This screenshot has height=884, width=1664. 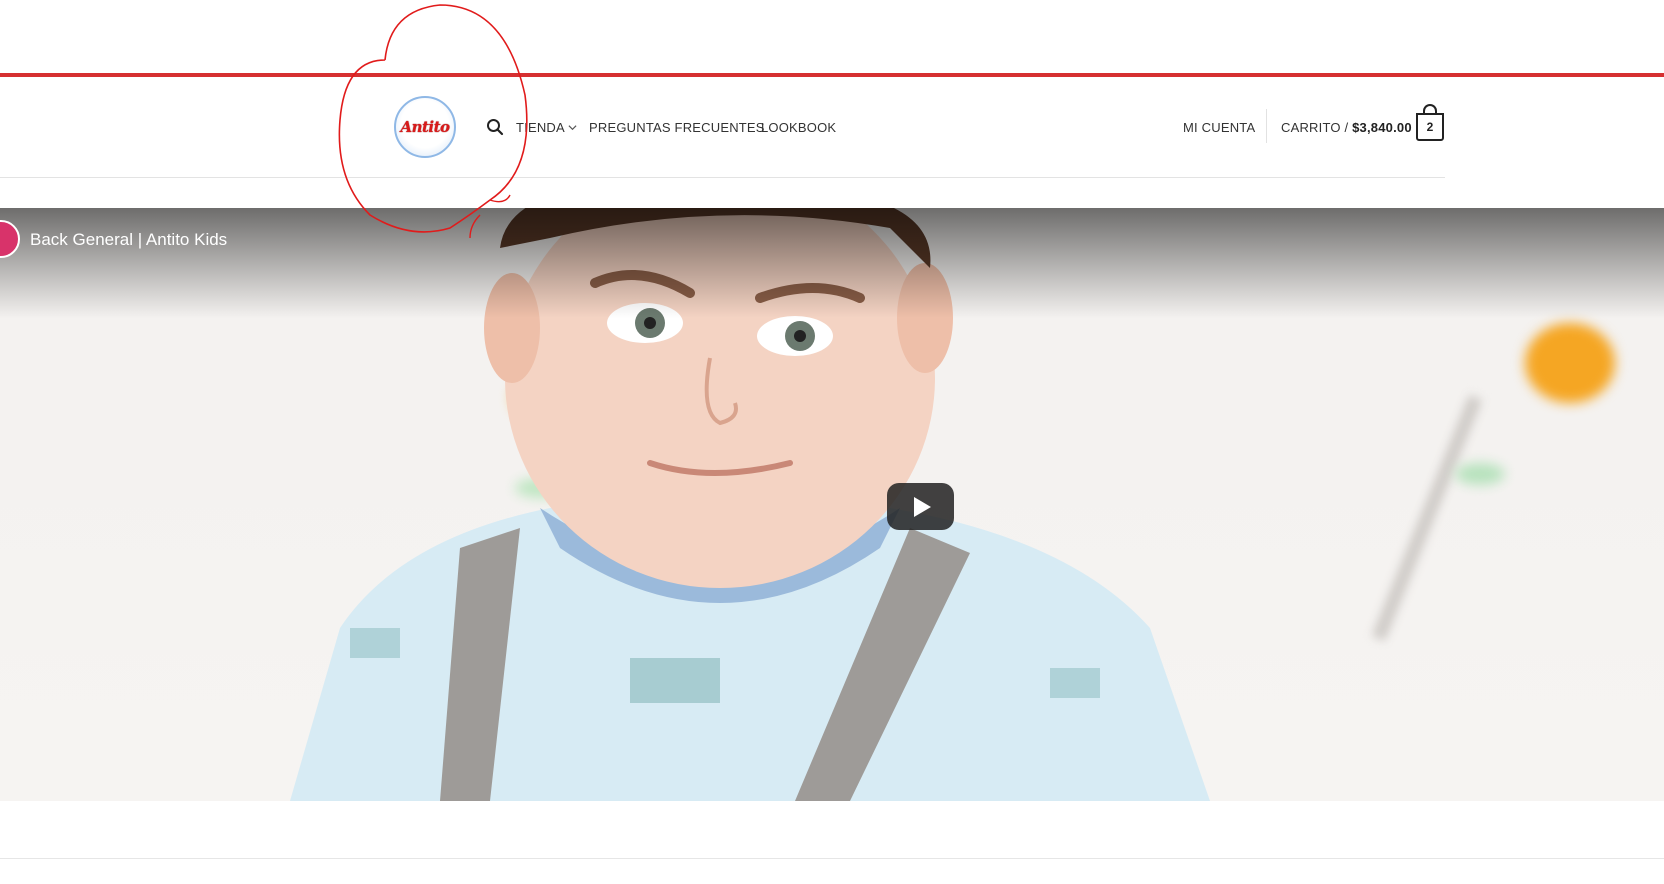 What do you see at coordinates (832, 858) in the screenshot?
I see `page-bottom-divider` at bounding box center [832, 858].